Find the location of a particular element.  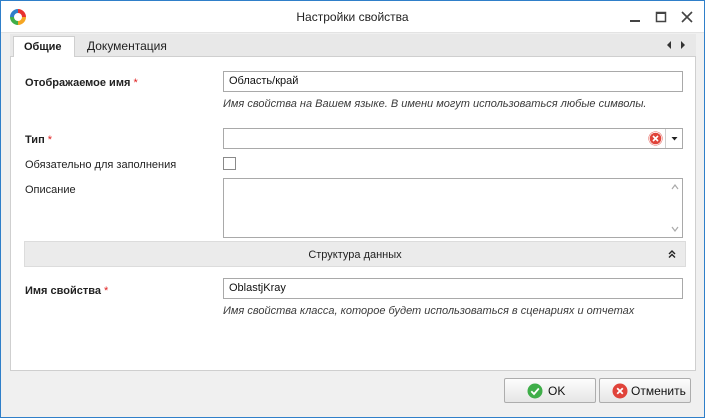

tab-bar: Общие Документация is located at coordinates (353, 46).